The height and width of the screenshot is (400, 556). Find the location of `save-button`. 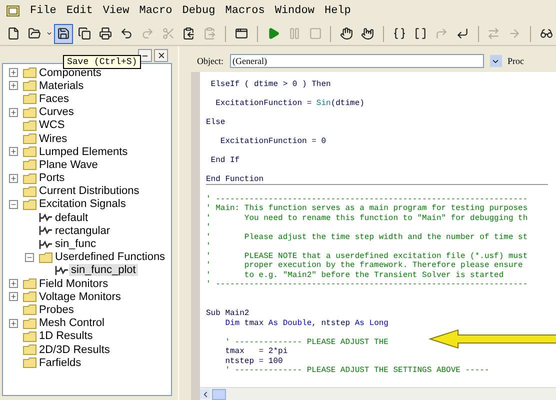

save-button is located at coordinates (64, 34).